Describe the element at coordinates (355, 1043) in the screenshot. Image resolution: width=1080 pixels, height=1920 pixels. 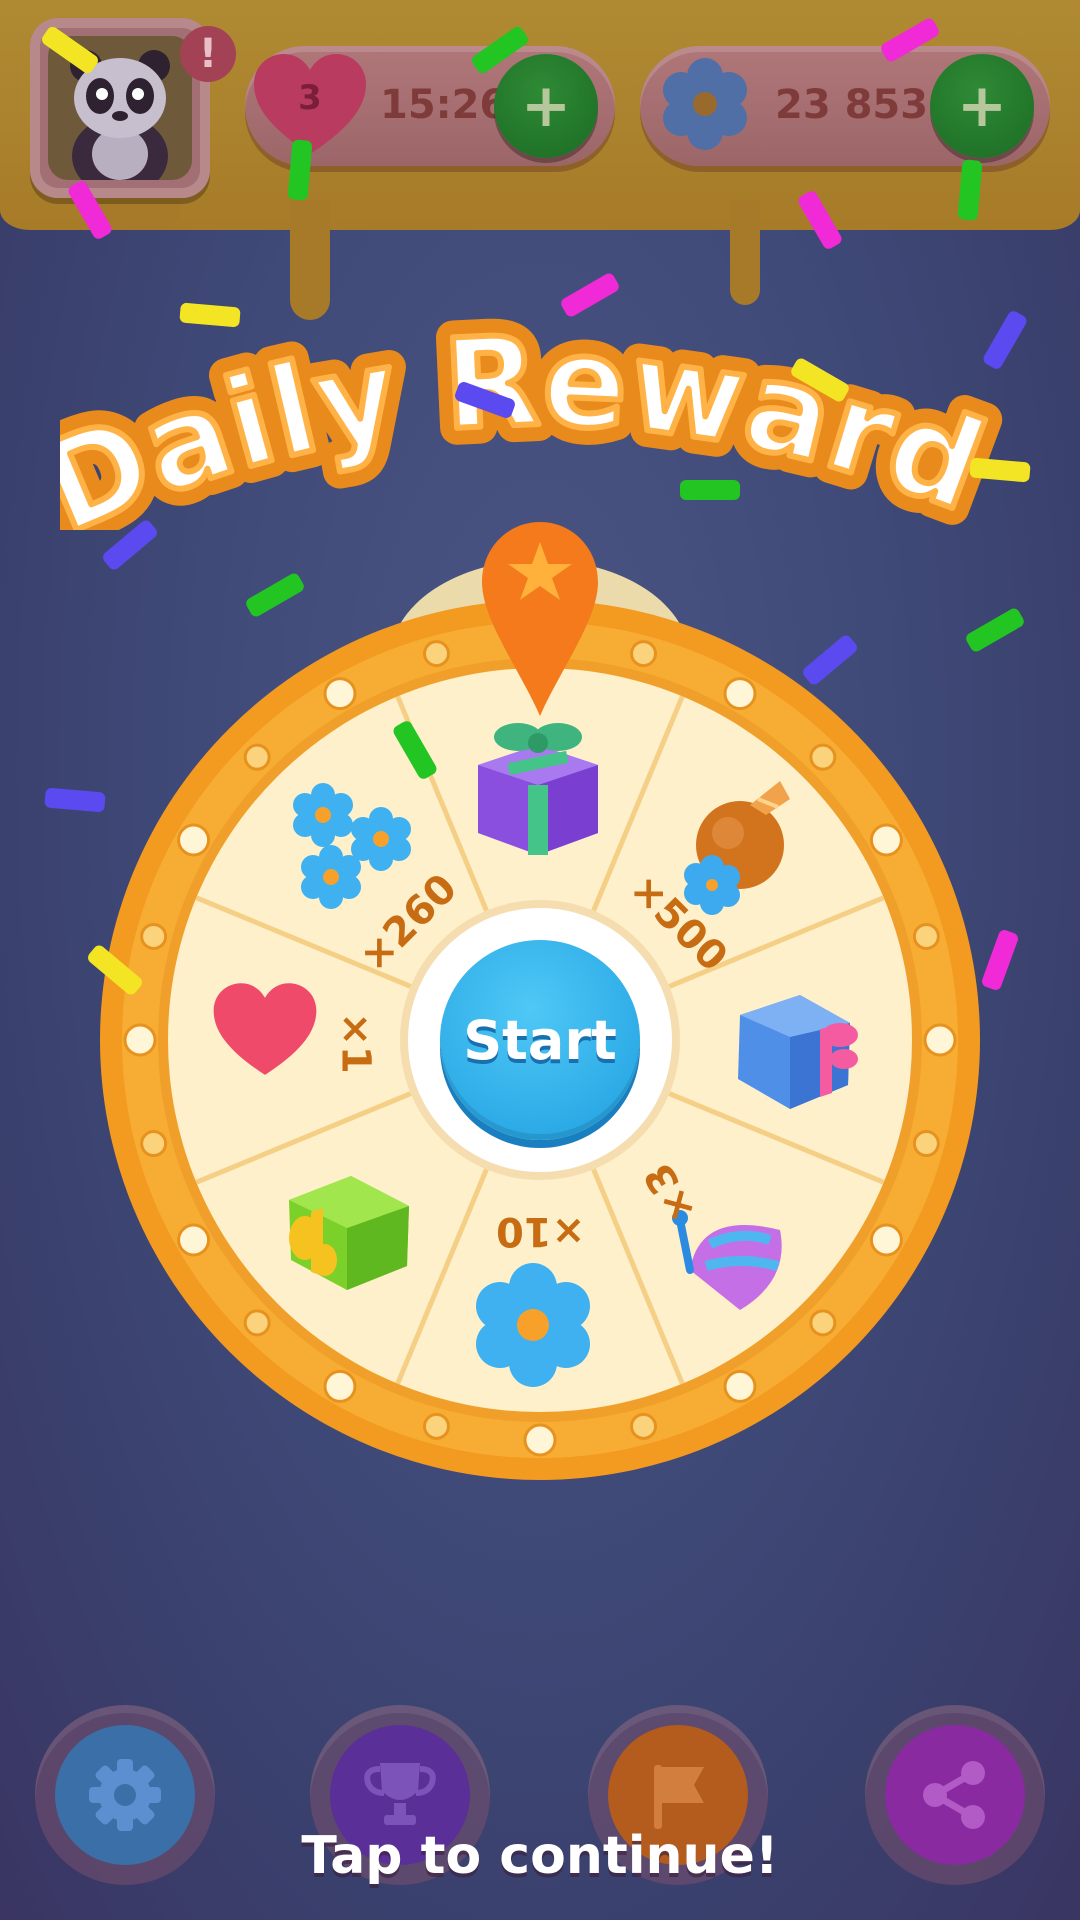
I see `segment-label: ×1` at that location.